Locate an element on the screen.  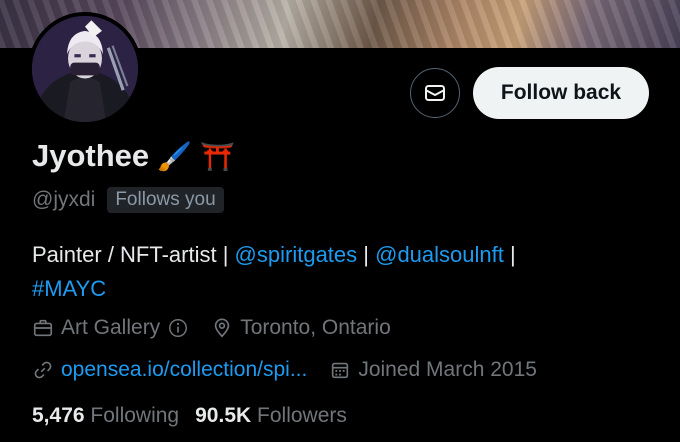
envelope-icon is located at coordinates (435, 93).